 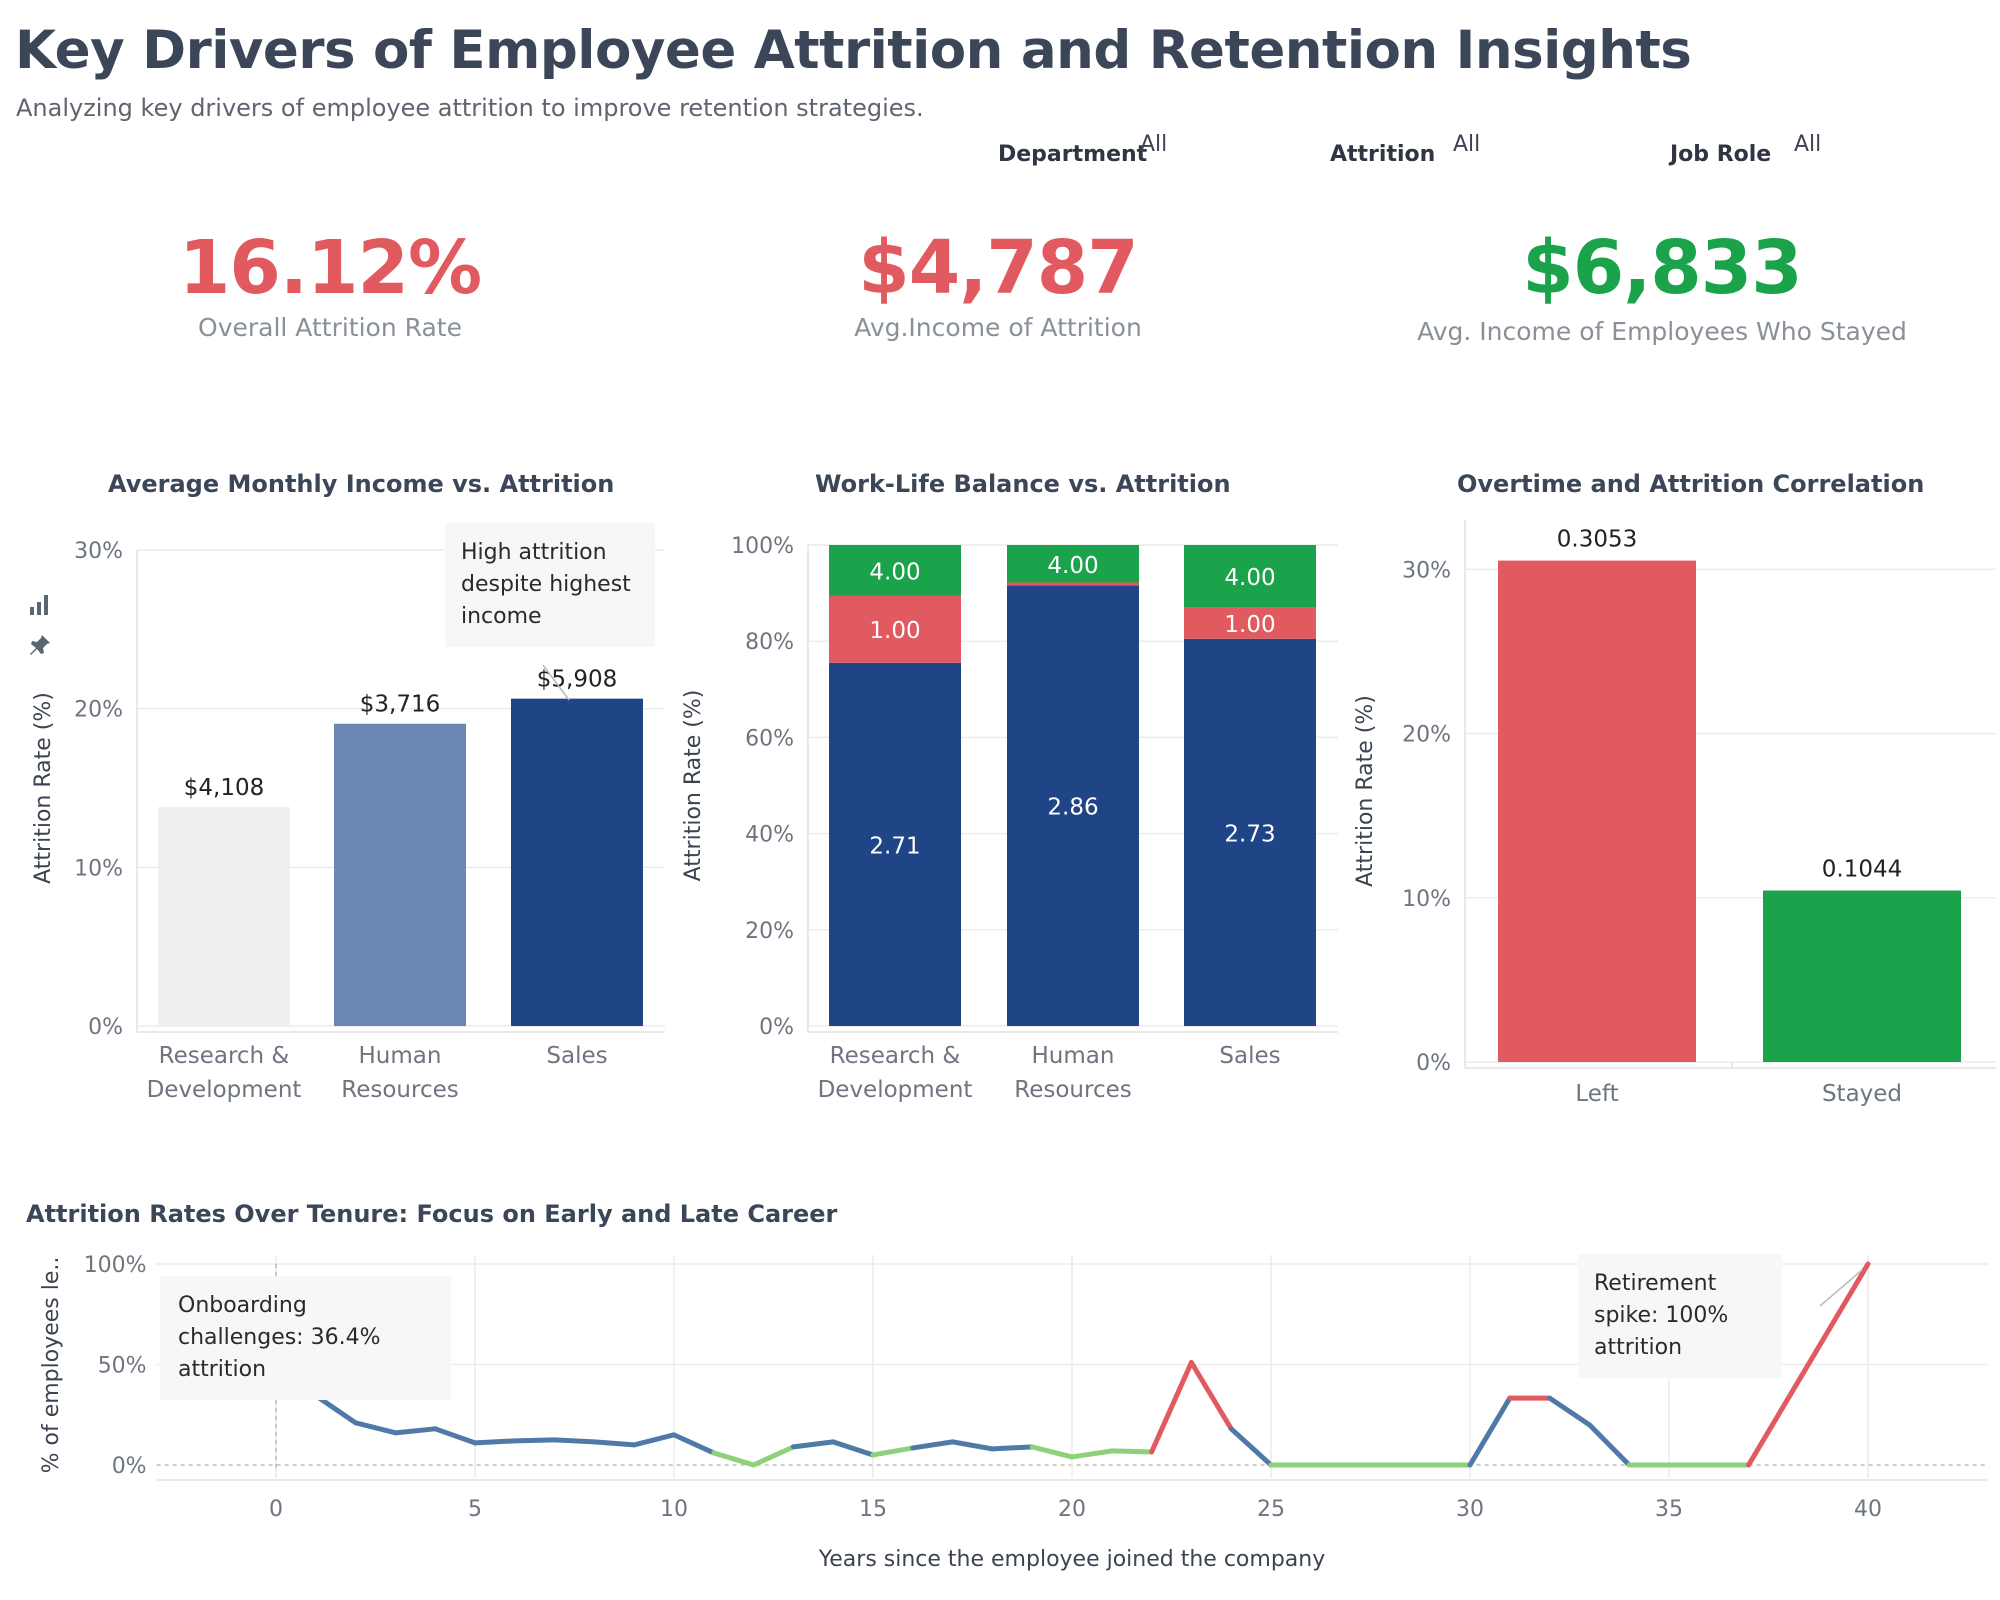 I want to click on annotation-onboarding: Onboarding challenges: 36.4% attrition, so click(x=305, y=1338).